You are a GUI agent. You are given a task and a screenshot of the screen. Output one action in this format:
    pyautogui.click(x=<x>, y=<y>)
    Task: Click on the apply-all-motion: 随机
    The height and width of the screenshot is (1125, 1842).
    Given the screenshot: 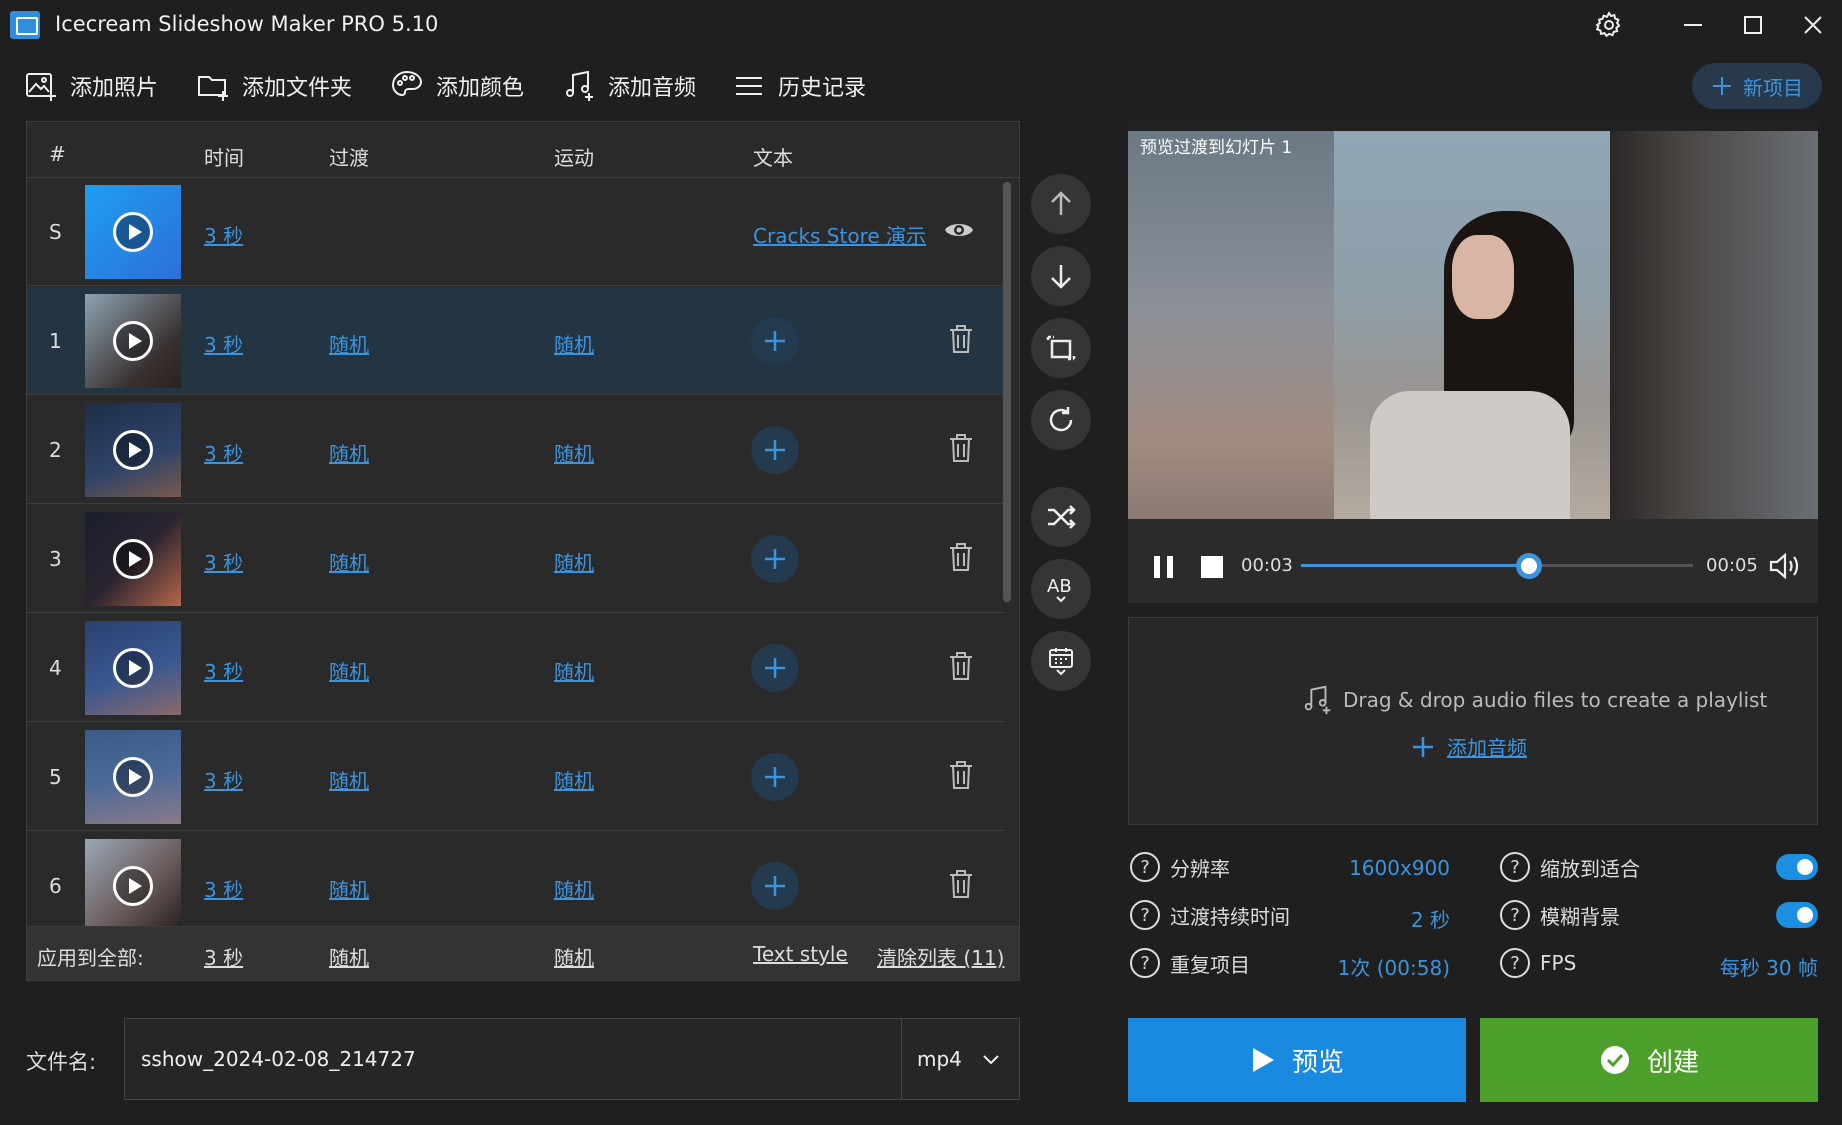 What is the action you would take?
    pyautogui.click(x=574, y=956)
    